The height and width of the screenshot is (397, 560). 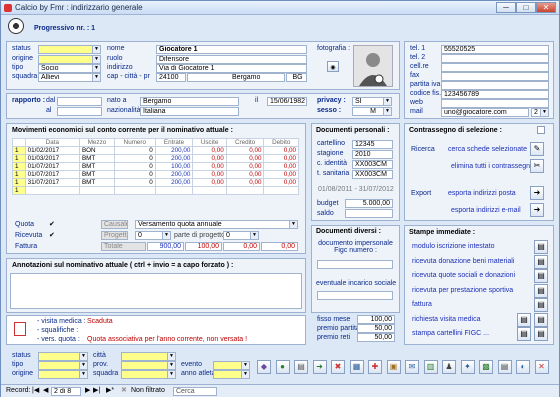 I want to click on ricevuta-check-icon: ✔, so click(x=52, y=235).